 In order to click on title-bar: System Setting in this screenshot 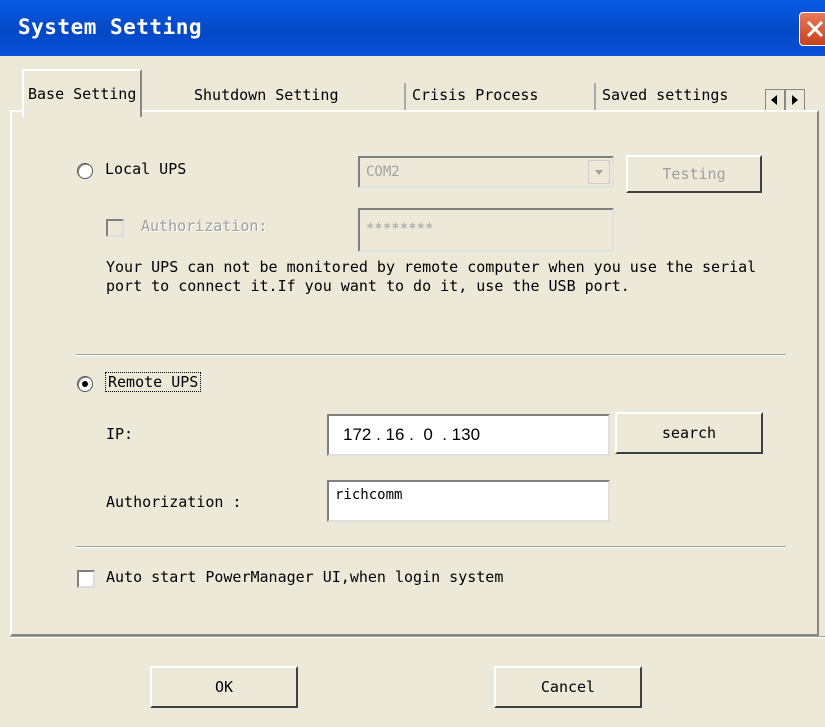, I will do `click(412, 28)`.